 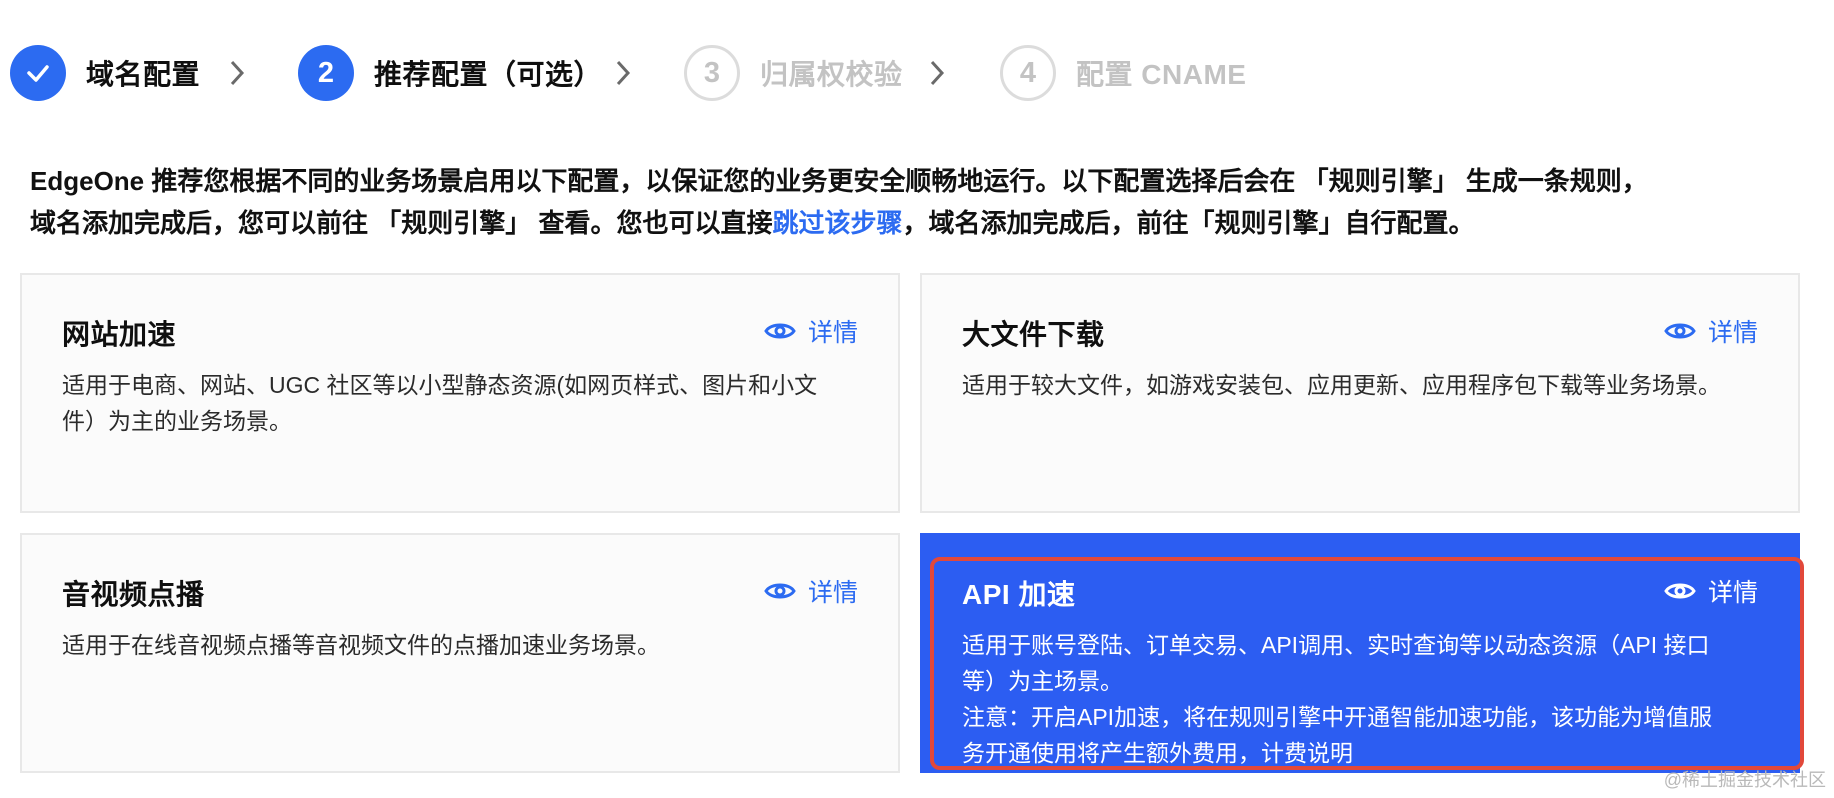 I want to click on card-description: 适用于较大文件，如游戏安装包、应用更新、应用程序包下载等业务场景。, so click(x=1341, y=385).